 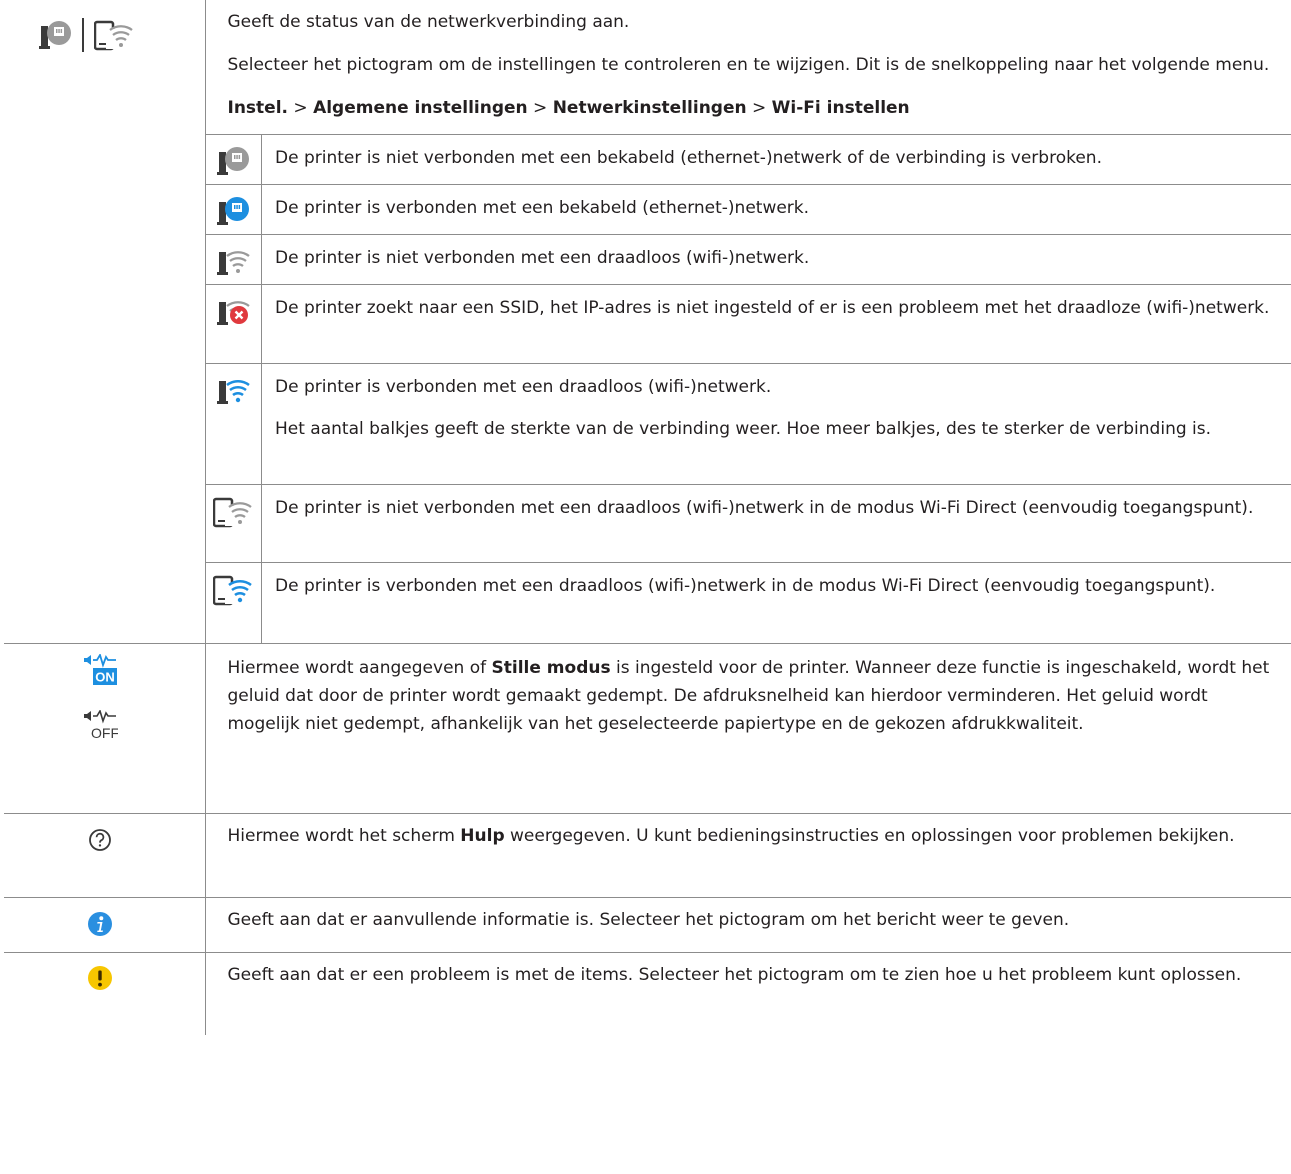 What do you see at coordinates (233, 590) in the screenshot?
I see `wifi-direct-connected-icon` at bounding box center [233, 590].